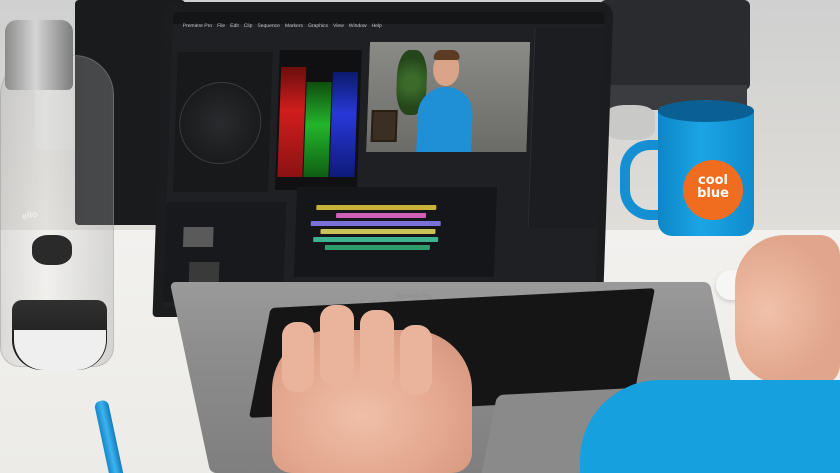  I want to click on project-thumbnail, so click(198, 237).